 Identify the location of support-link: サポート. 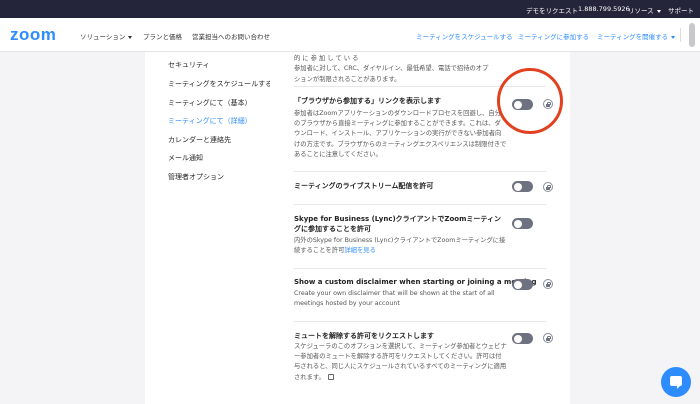
(681, 10).